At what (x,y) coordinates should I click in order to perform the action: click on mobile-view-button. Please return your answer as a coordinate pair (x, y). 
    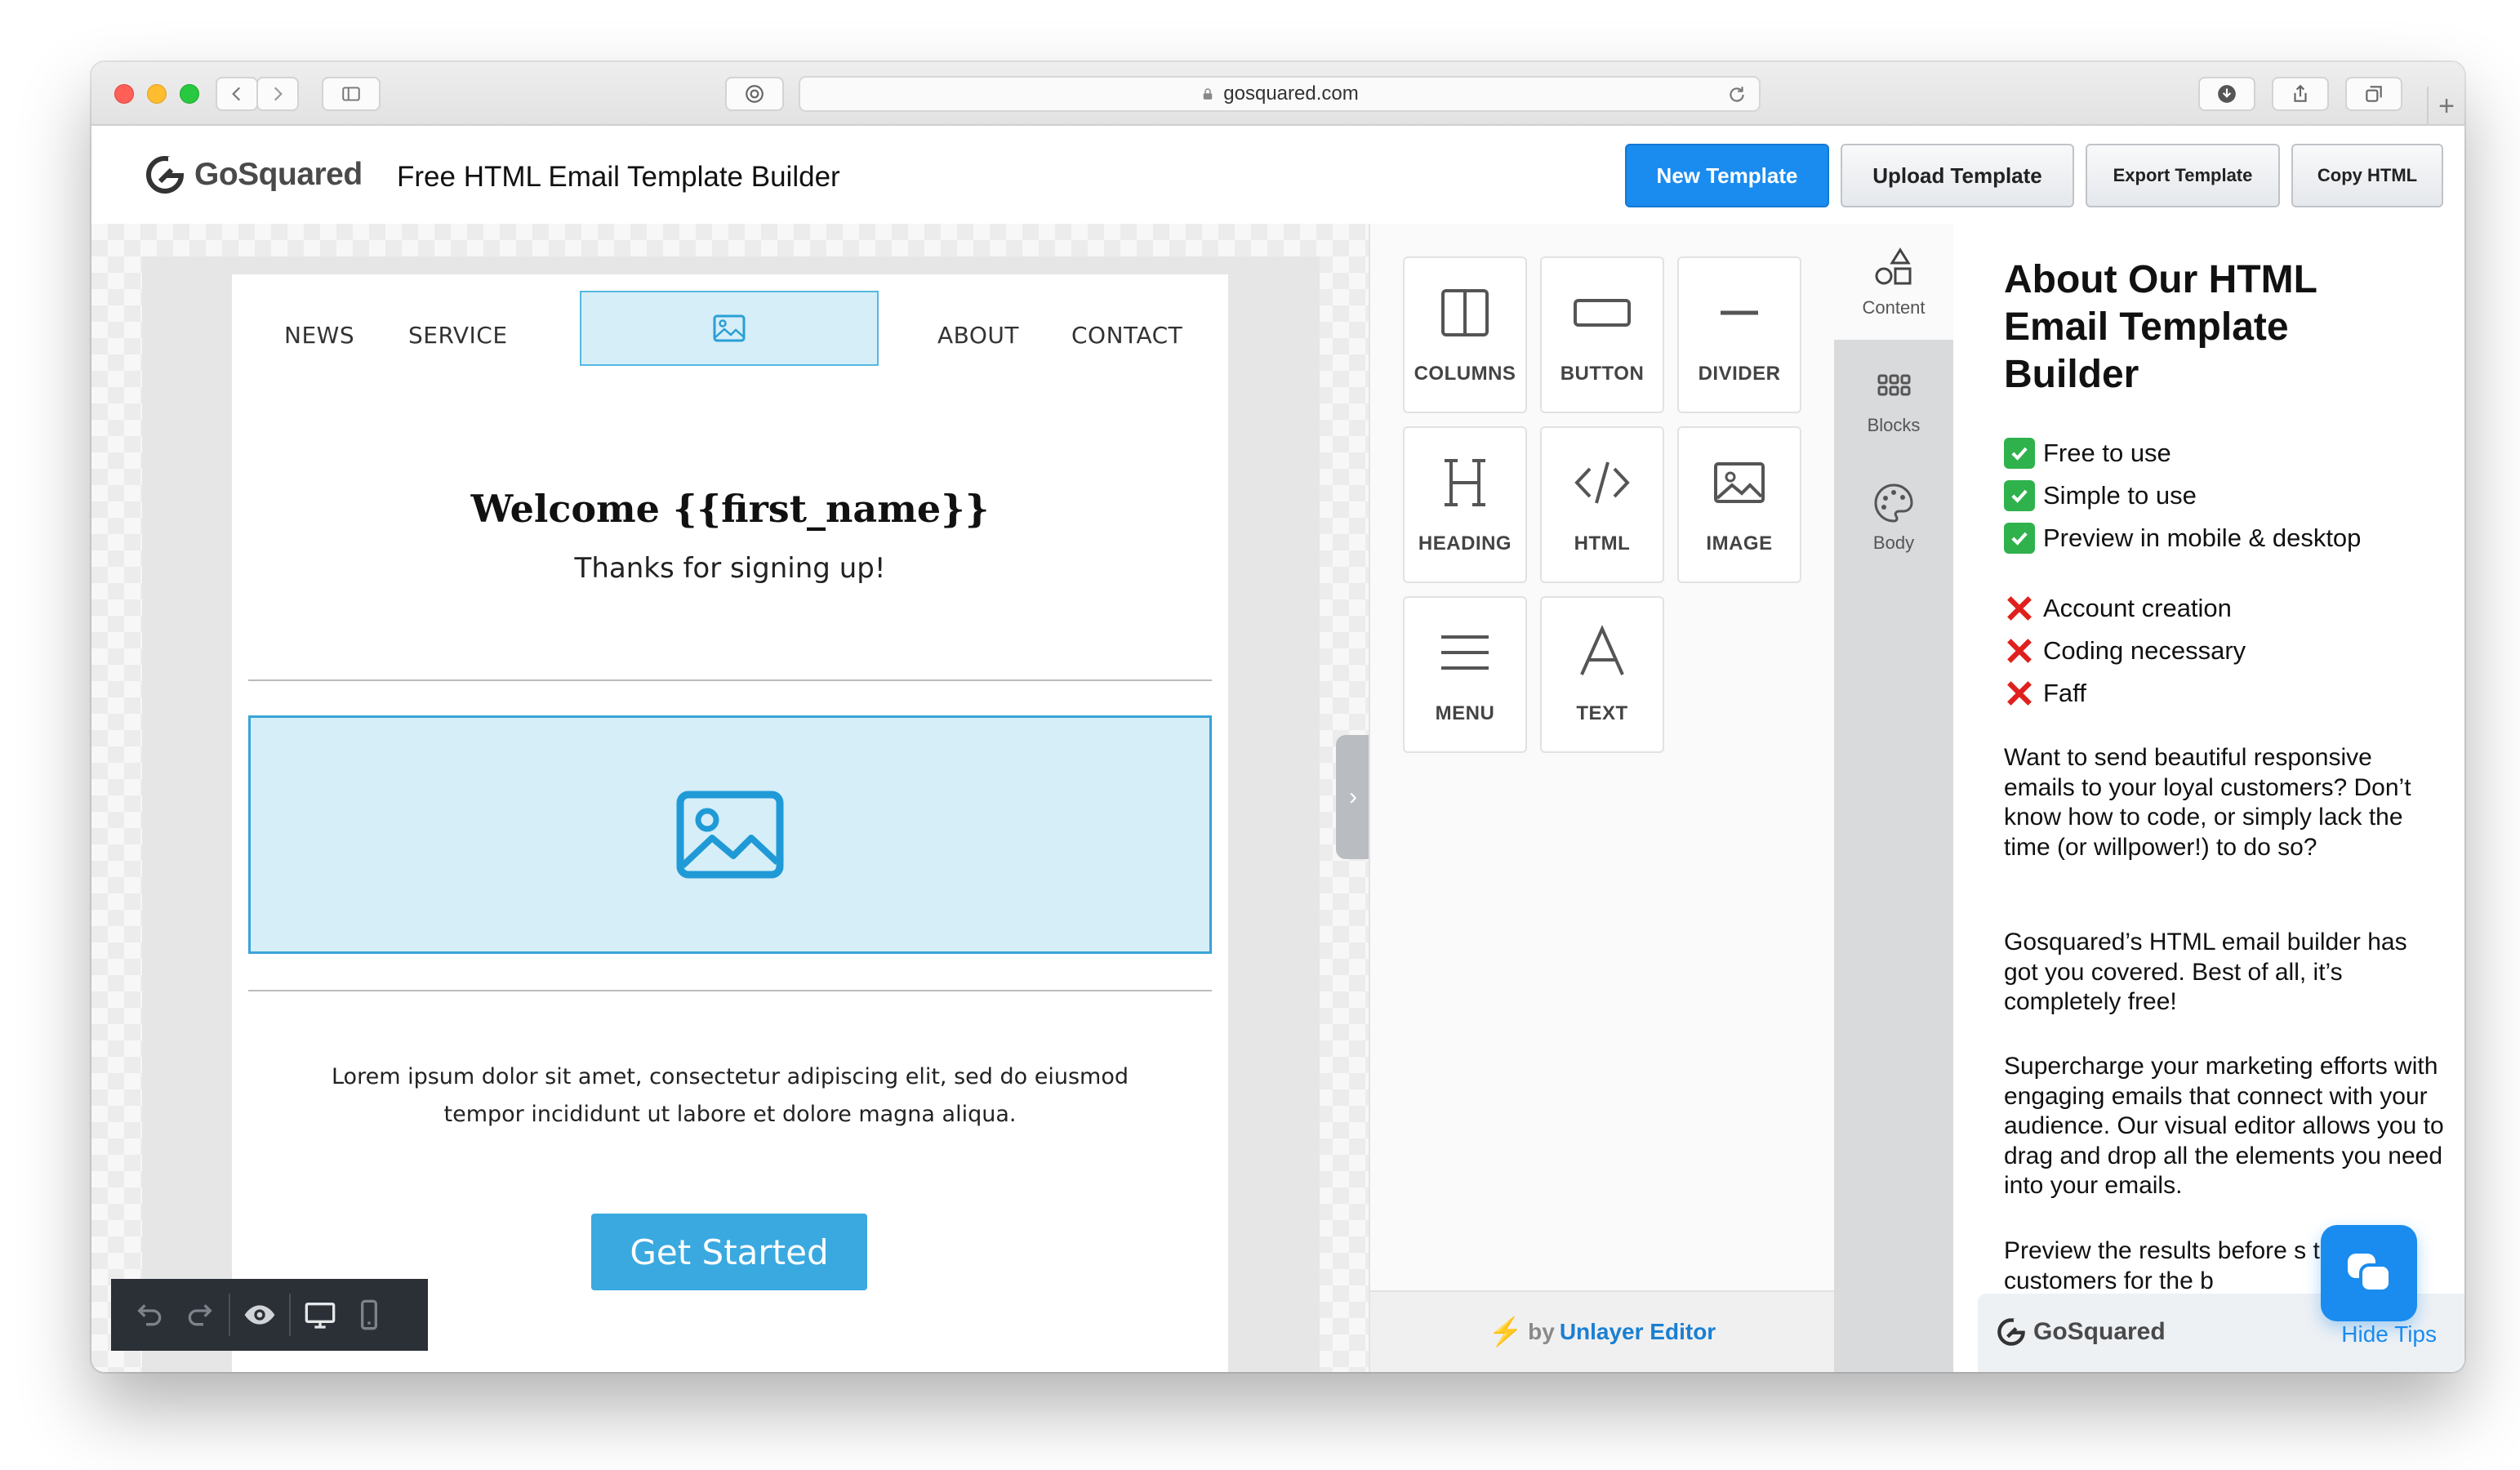
    Looking at the image, I should click on (369, 1315).